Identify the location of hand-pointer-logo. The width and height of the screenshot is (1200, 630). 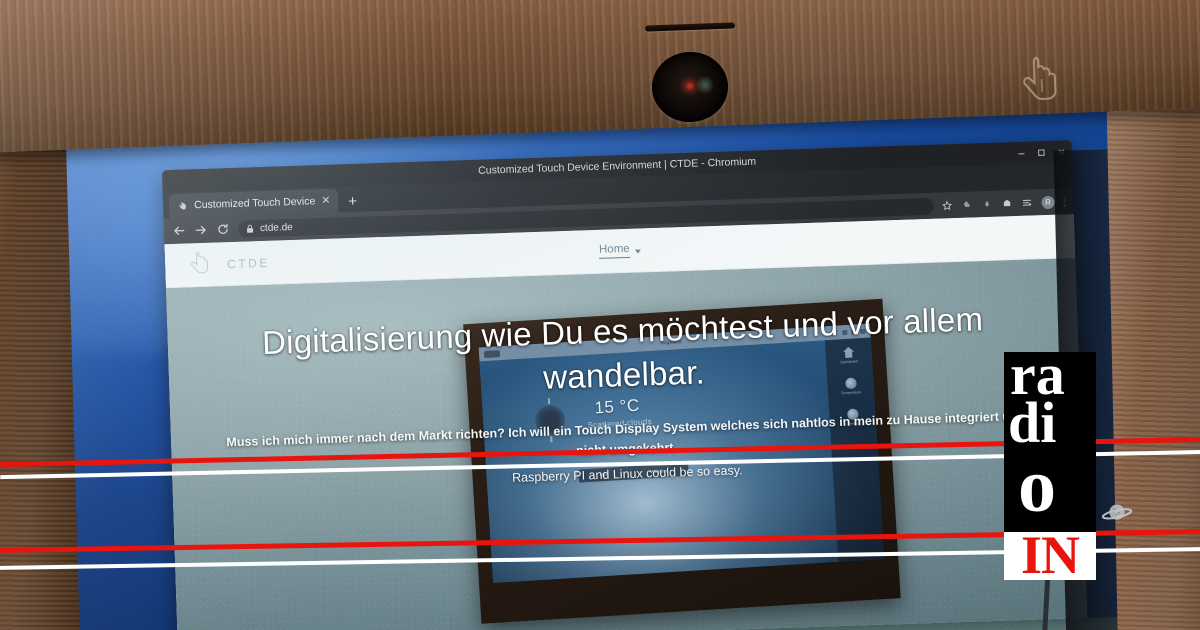
(200, 262).